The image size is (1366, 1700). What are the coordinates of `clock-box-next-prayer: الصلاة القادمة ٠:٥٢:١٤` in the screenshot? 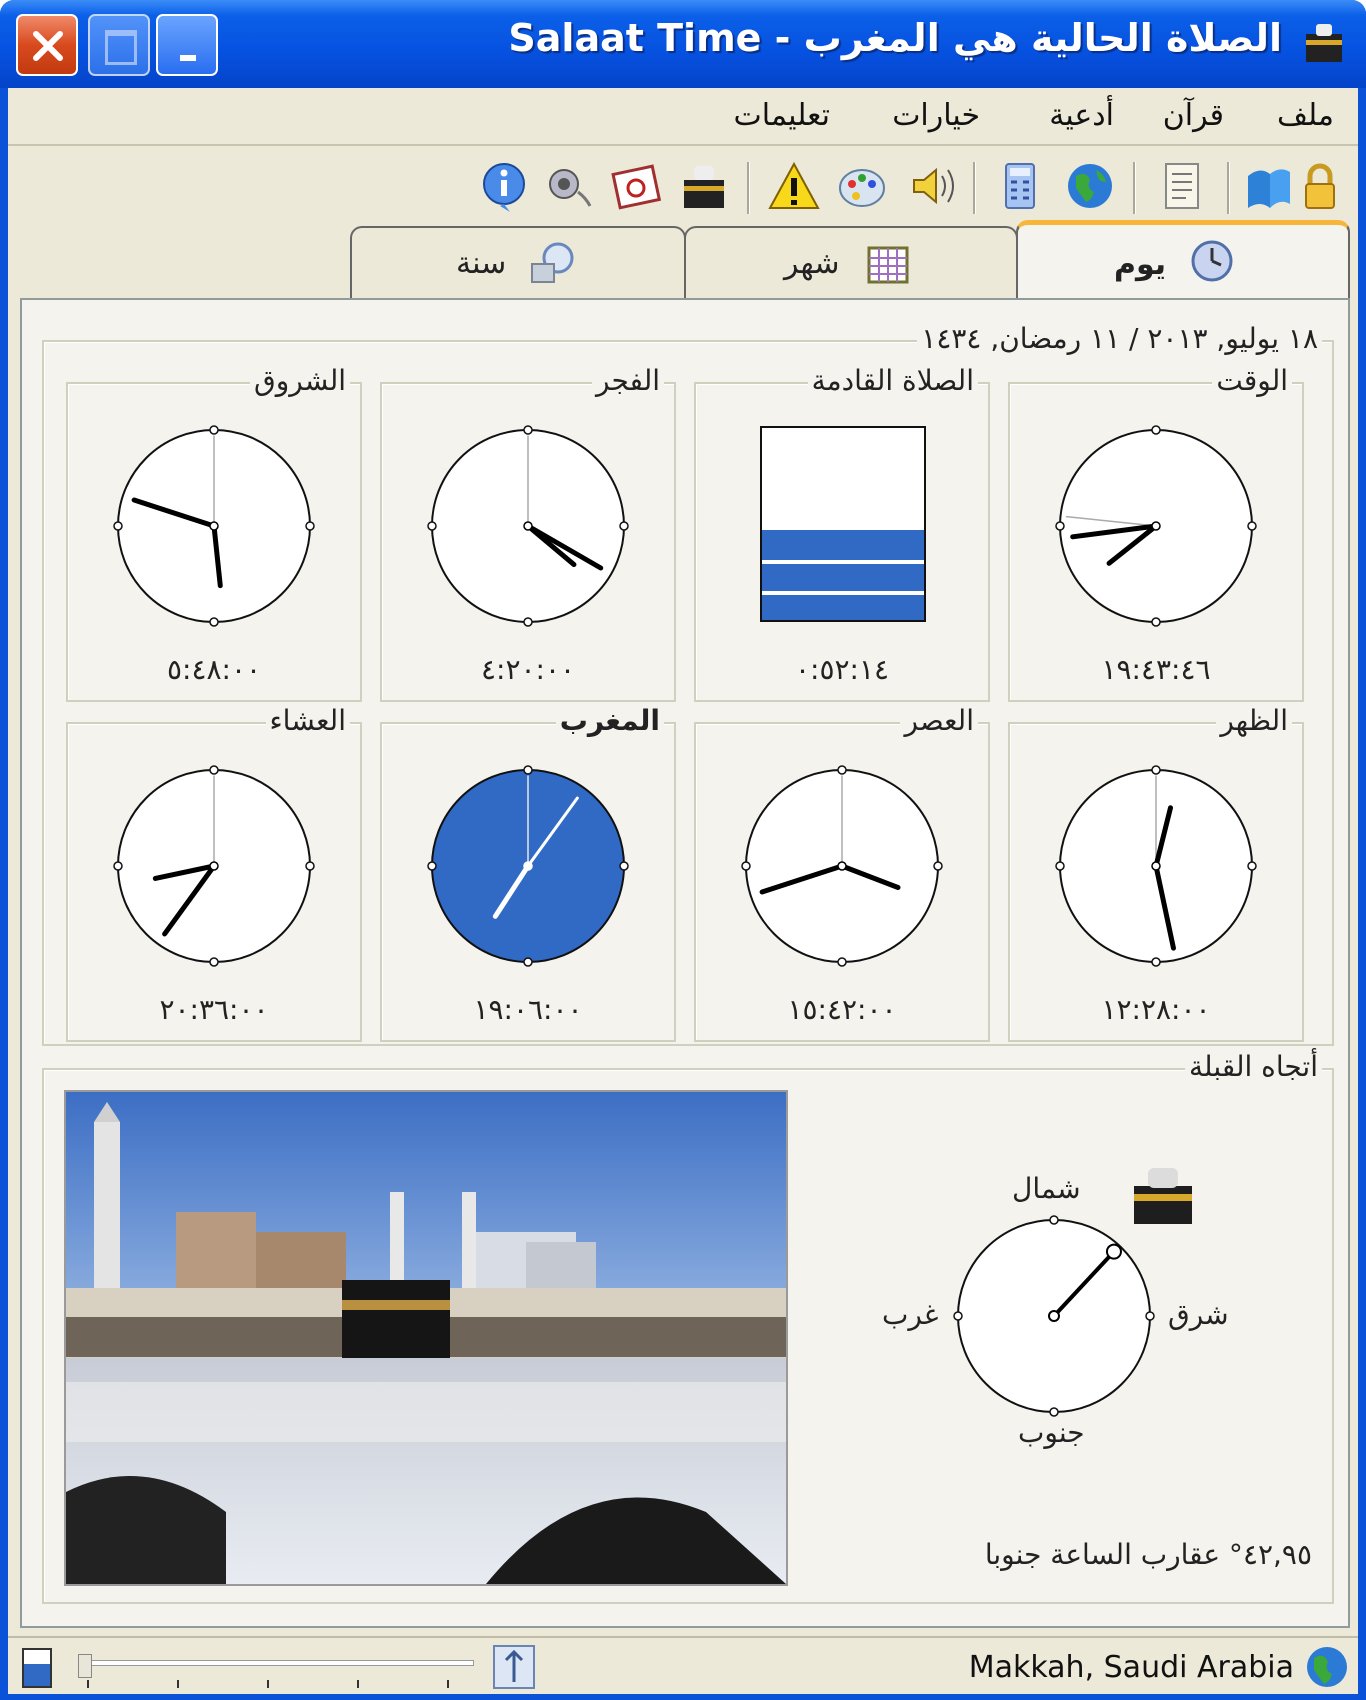 It's located at (842, 533).